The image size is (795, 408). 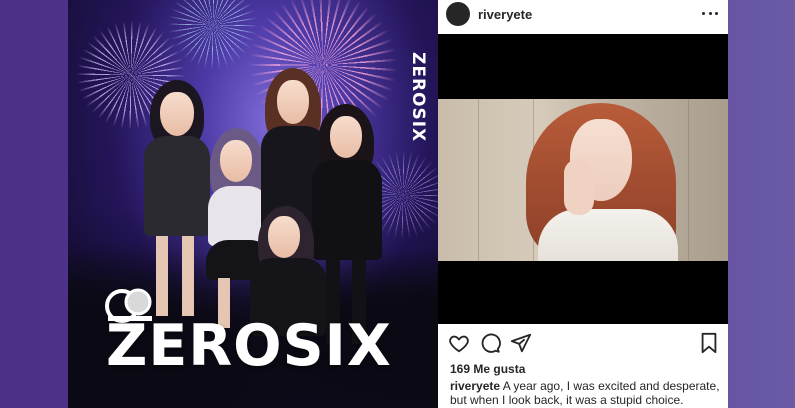 I want to click on more-options-icon, so click(x=710, y=13).